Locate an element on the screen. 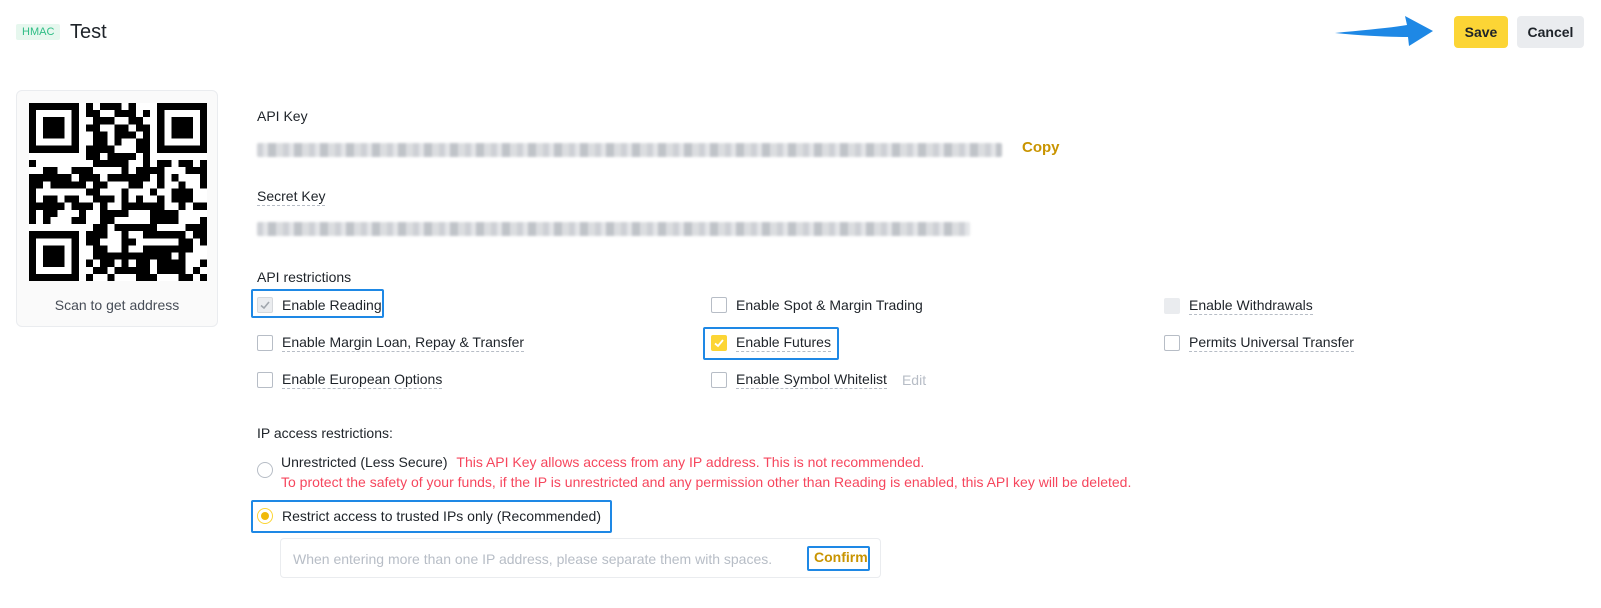 This screenshot has width=1601, height=608. option-permits-universal-transfer: Permits Universal Transfer is located at coordinates (1259, 343).